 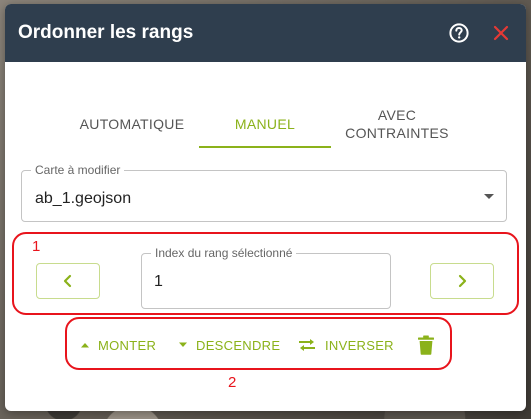 What do you see at coordinates (183, 344) in the screenshot?
I see `triangle-down-icon` at bounding box center [183, 344].